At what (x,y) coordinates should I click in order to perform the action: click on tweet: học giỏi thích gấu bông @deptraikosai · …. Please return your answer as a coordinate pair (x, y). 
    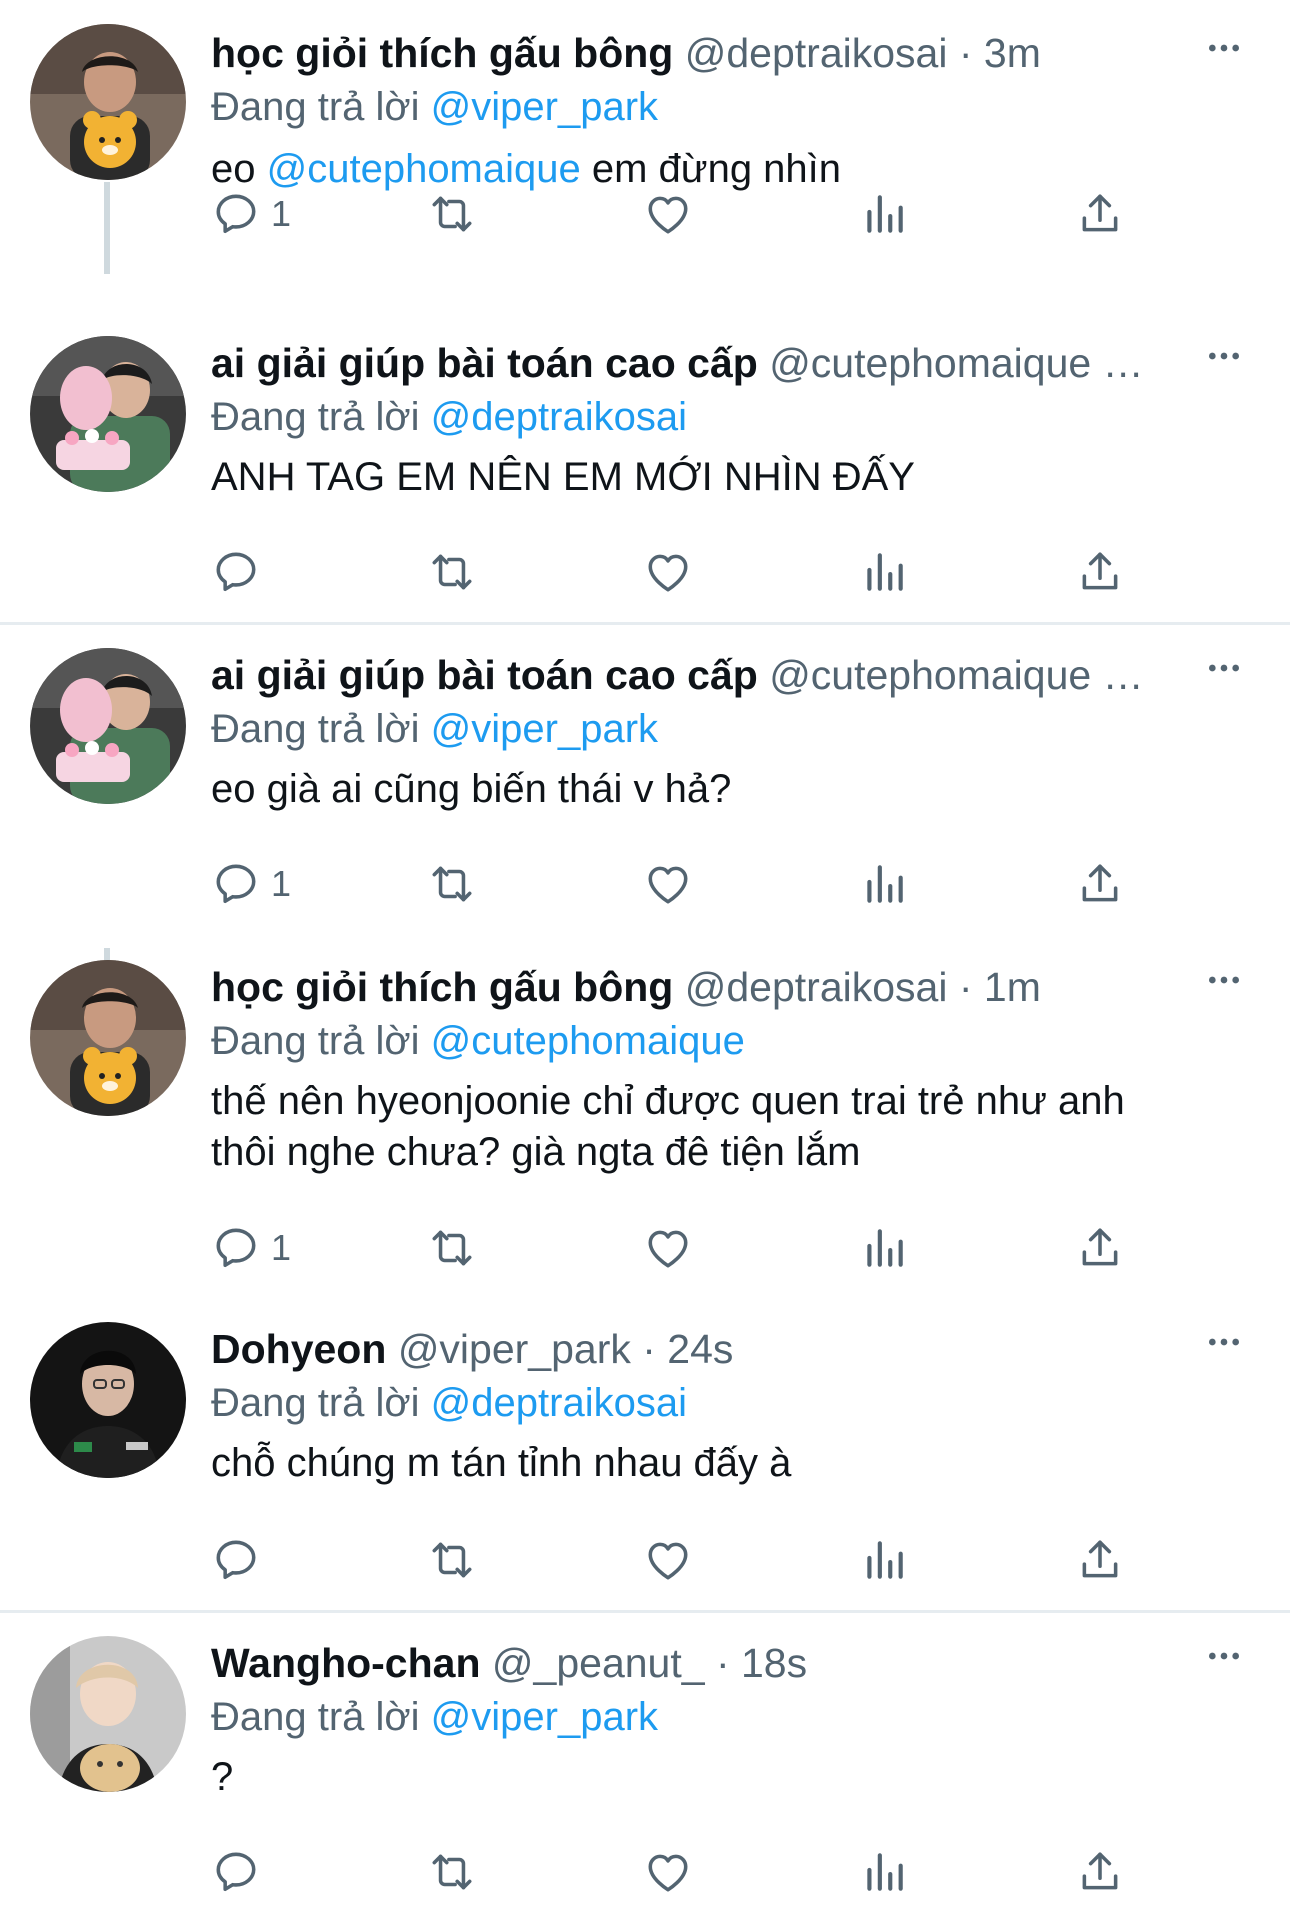
    Looking at the image, I should click on (645, 134).